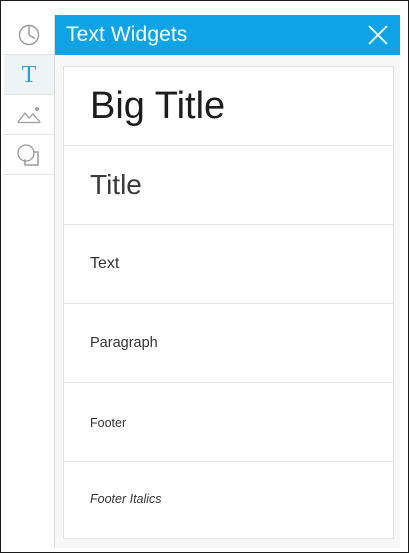 The height and width of the screenshot is (553, 409). Describe the element at coordinates (228, 185) in the screenshot. I see `widget-item-title: Title` at that location.